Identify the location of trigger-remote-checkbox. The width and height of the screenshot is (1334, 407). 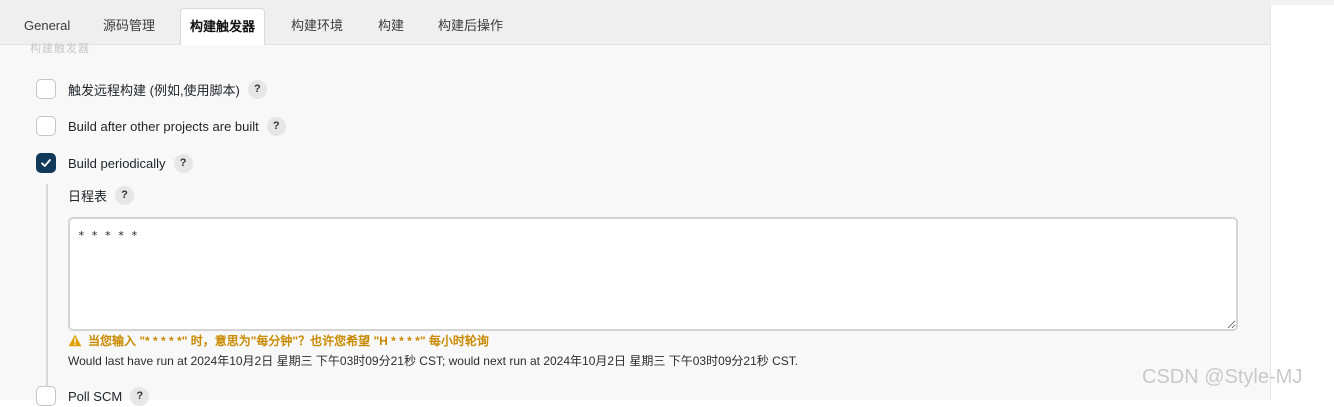
(46, 89).